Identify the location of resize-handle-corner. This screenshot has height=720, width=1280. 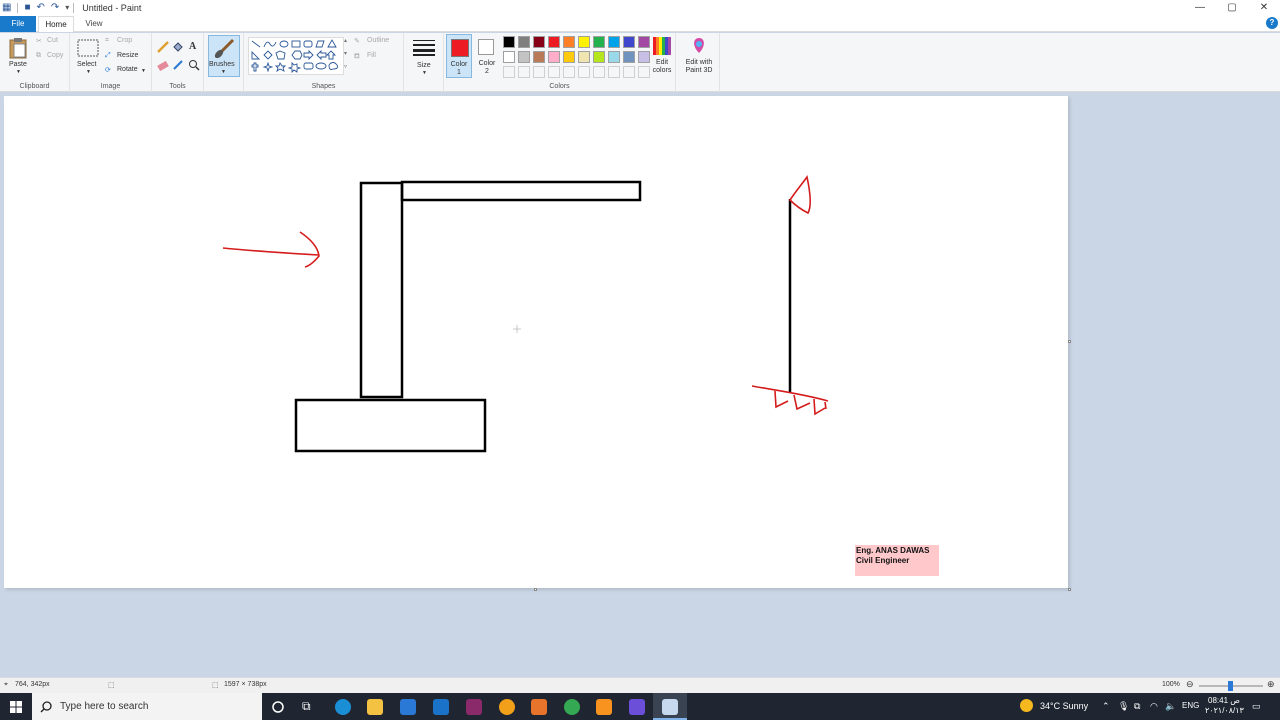
(1069, 589).